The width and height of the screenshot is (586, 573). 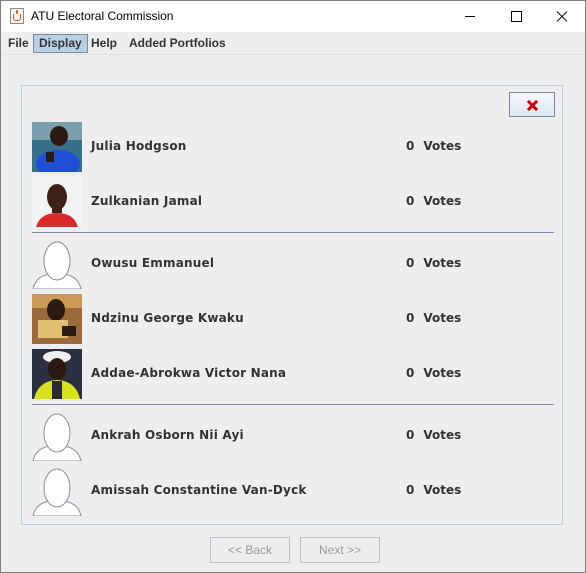 What do you see at coordinates (293, 43) in the screenshot?
I see `menu-bar: File Display Help Added Portfolios` at bounding box center [293, 43].